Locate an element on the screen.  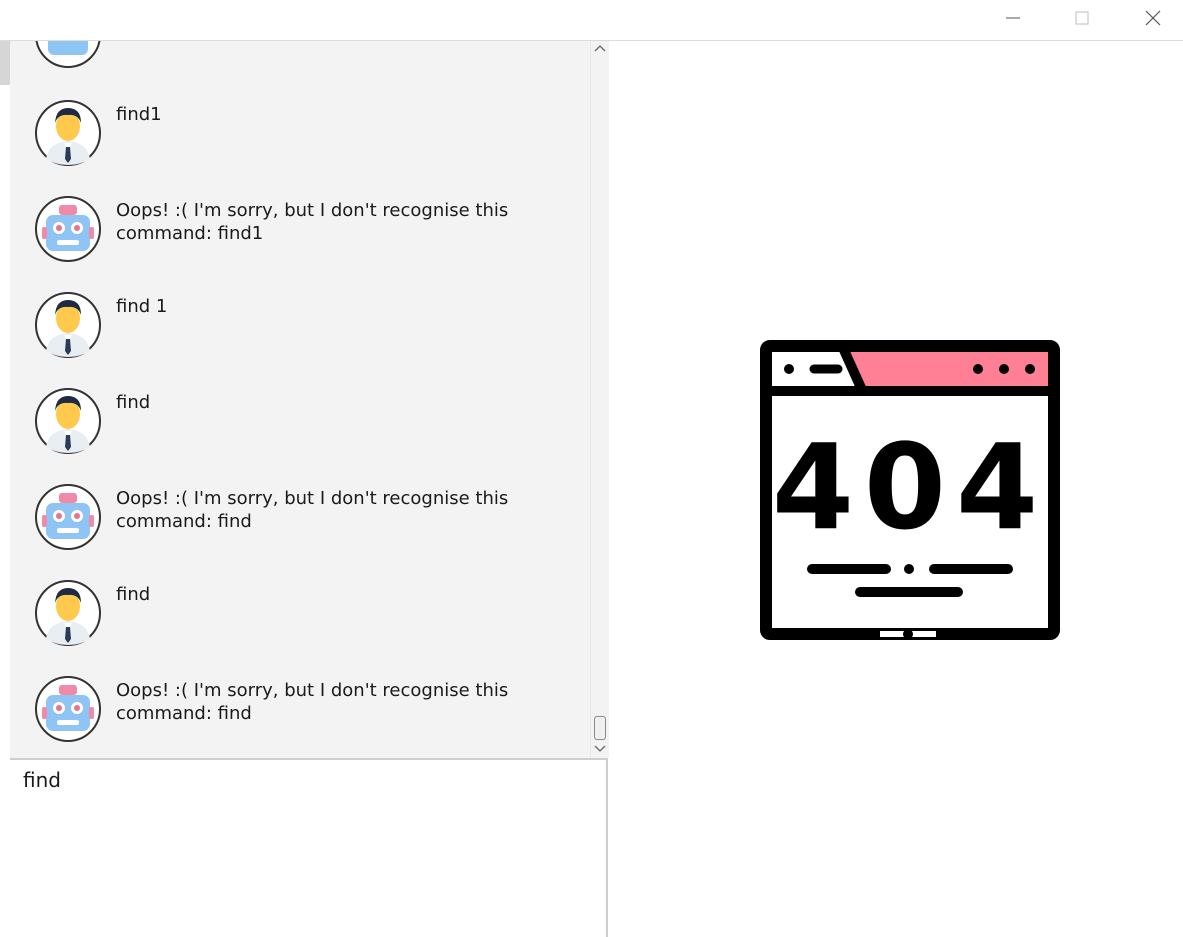
scroll-up-icon is located at coordinates (600, 49).